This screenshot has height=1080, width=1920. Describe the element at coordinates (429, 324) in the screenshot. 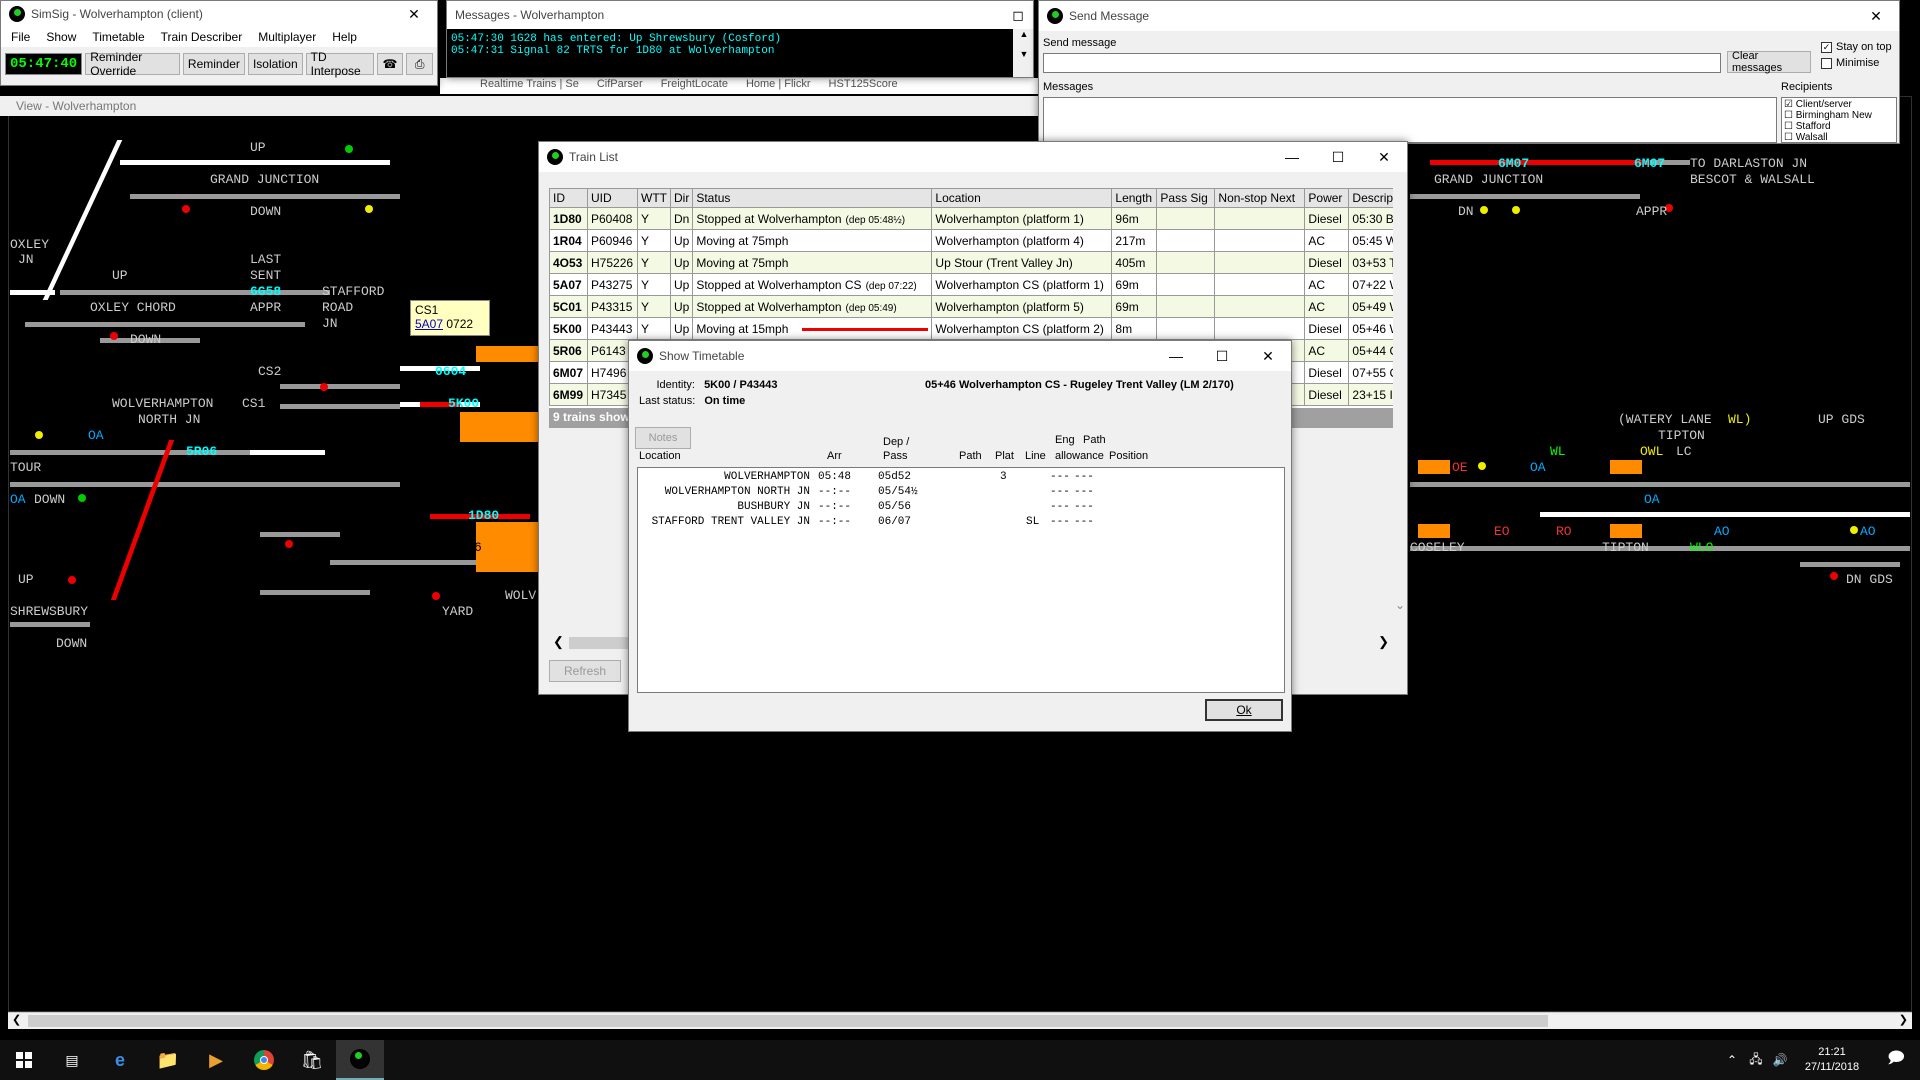

I see `tooltip-link: 5A07` at that location.